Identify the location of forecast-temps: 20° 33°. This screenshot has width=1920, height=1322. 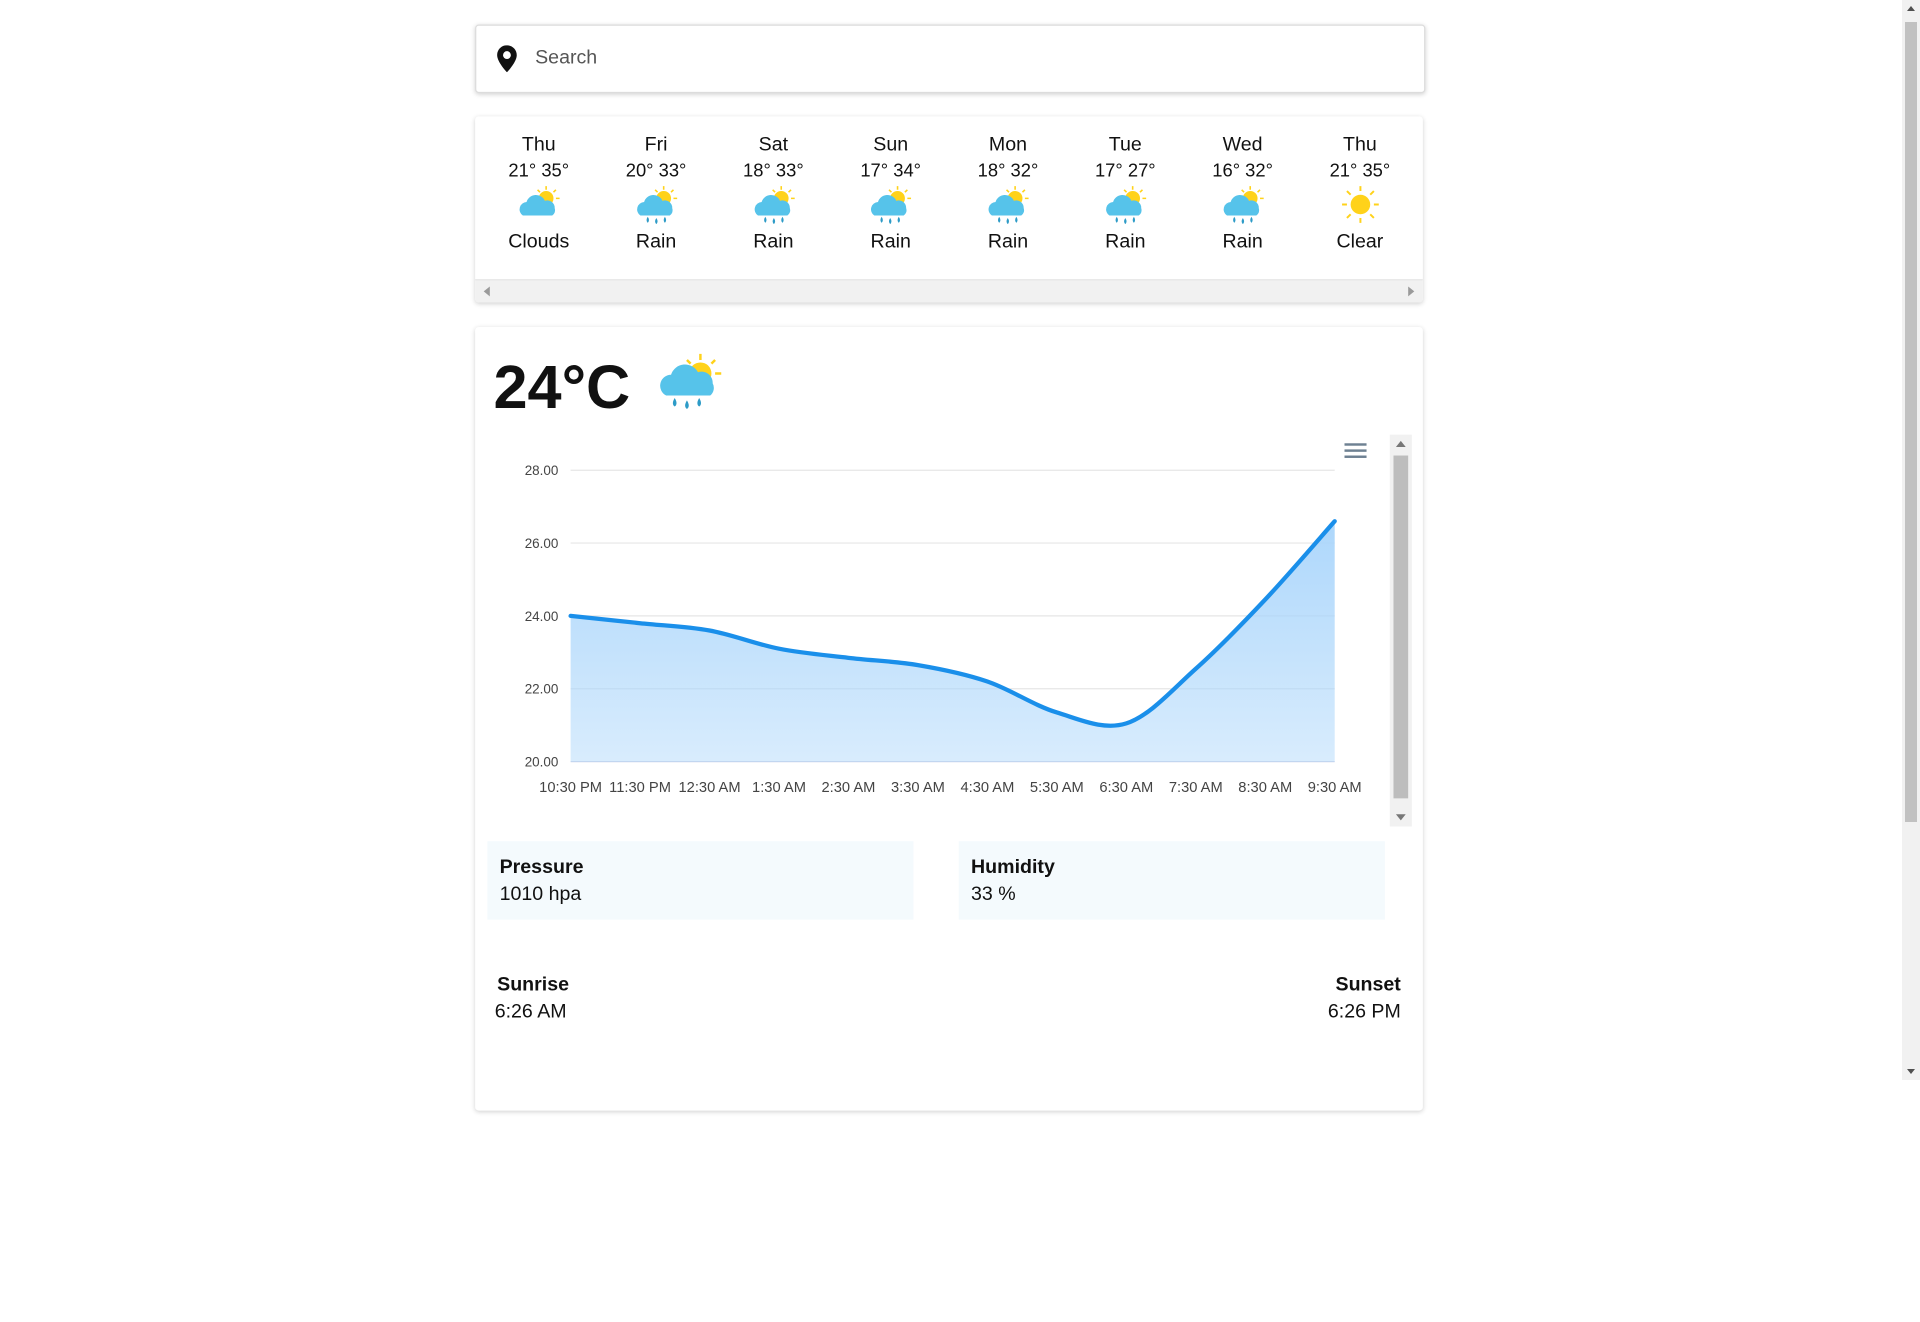
(656, 171).